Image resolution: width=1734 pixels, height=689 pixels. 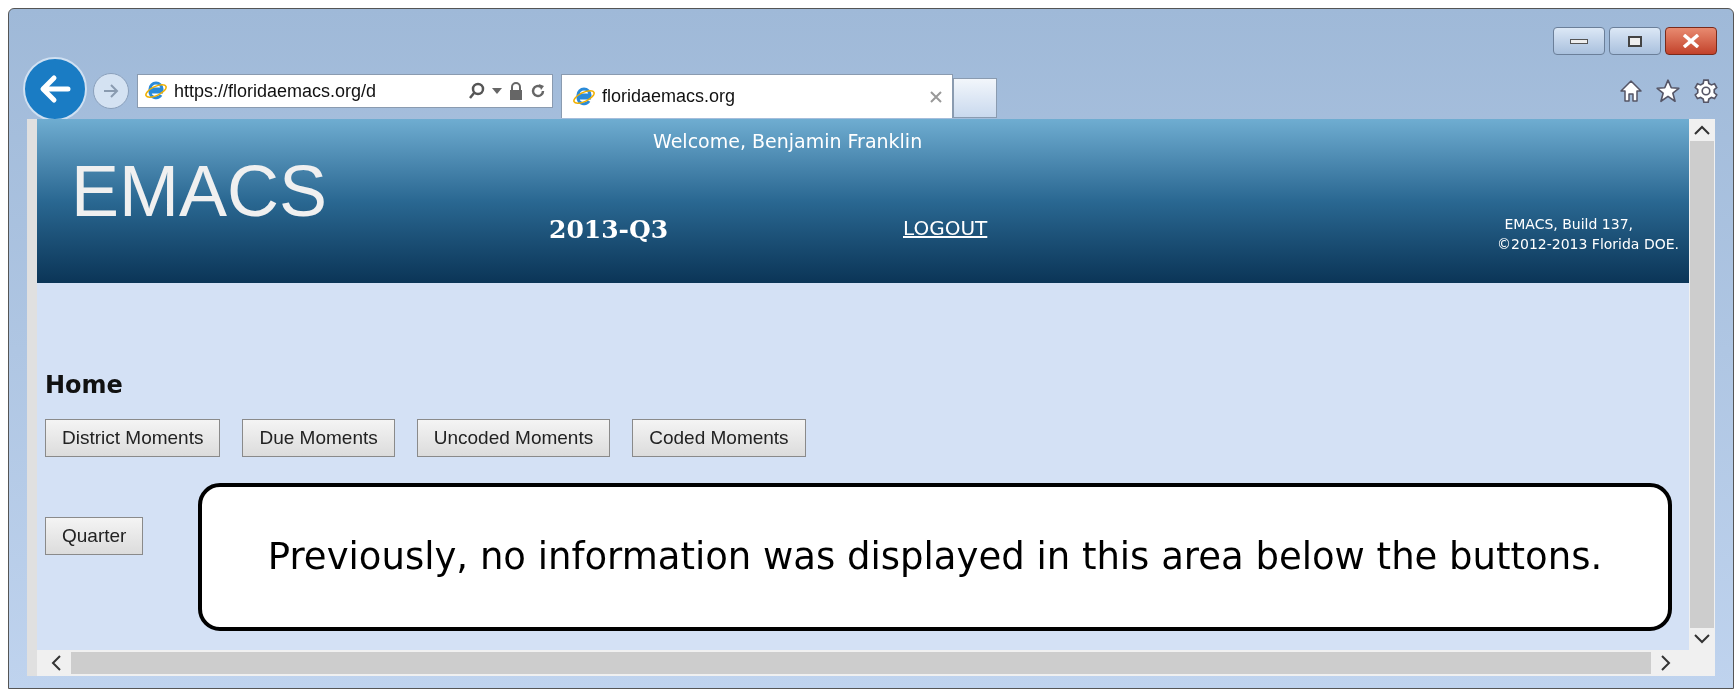 What do you see at coordinates (55, 89) in the screenshot?
I see `back-arrow-icon` at bounding box center [55, 89].